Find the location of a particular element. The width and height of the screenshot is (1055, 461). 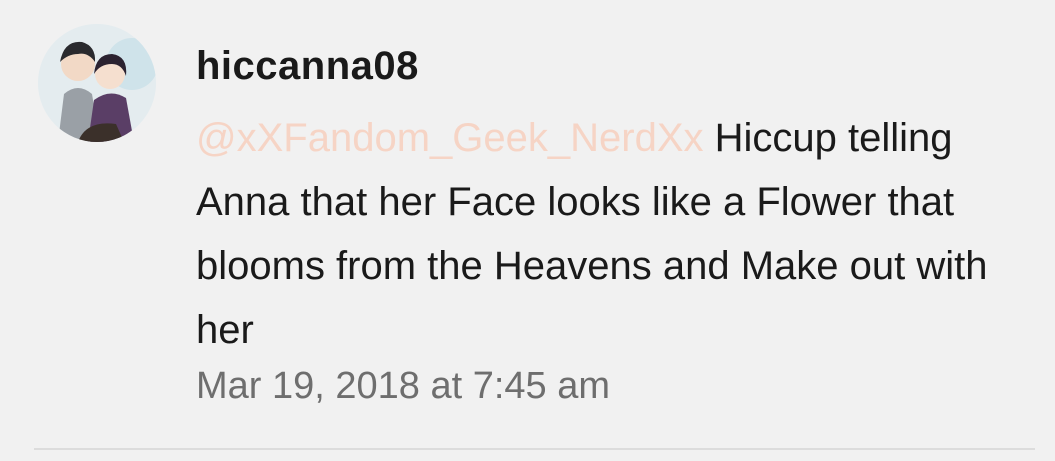

comment-username: hiccanna08 is located at coordinates (307, 66).